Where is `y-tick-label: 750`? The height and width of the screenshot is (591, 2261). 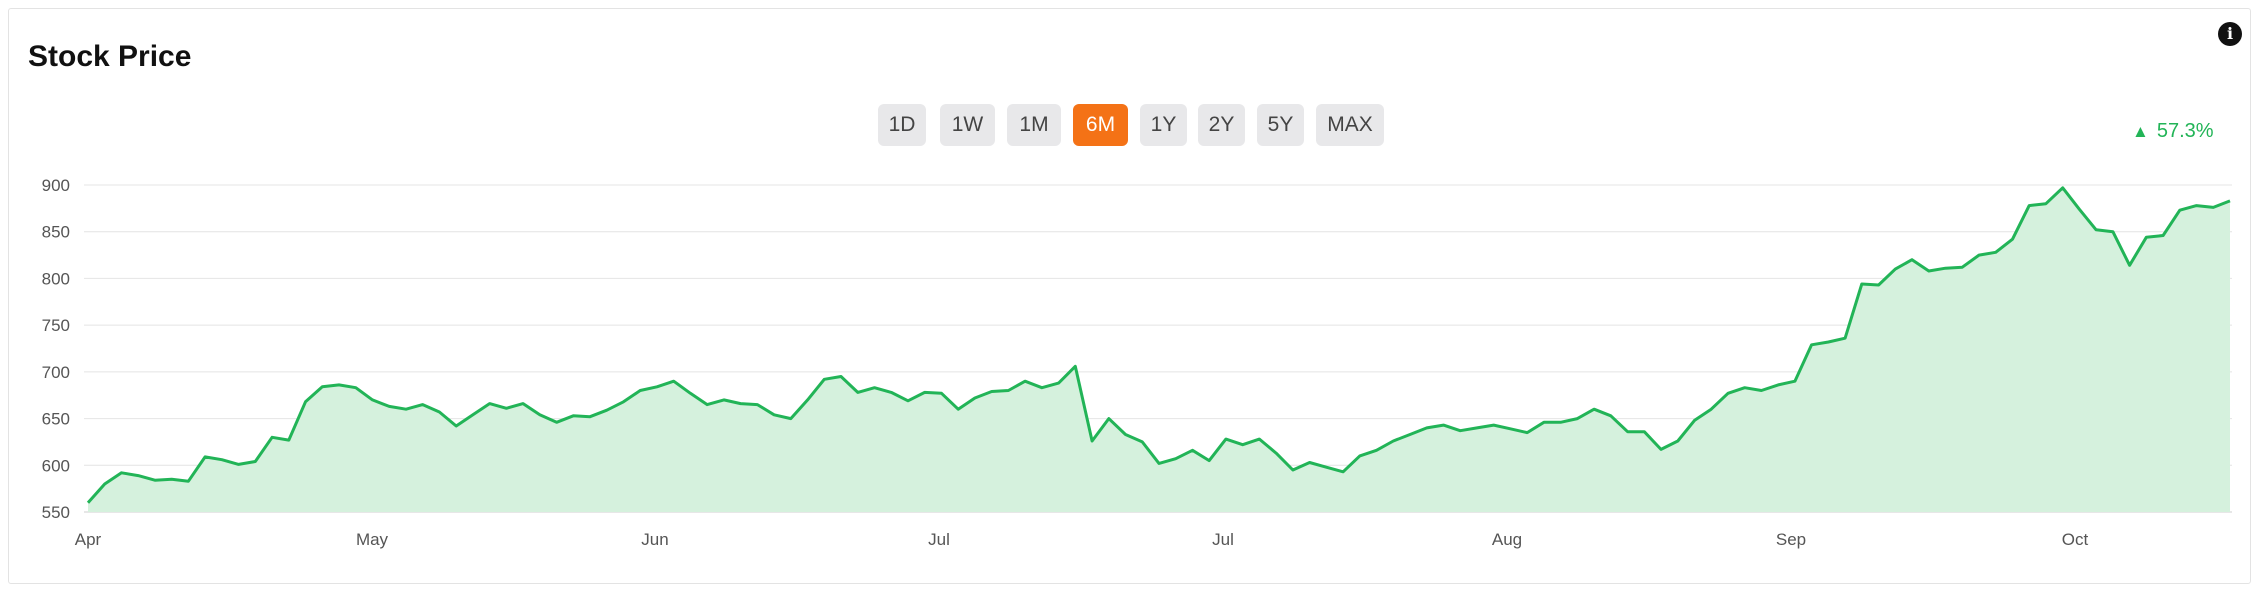
y-tick-label: 750 is located at coordinates (56, 325).